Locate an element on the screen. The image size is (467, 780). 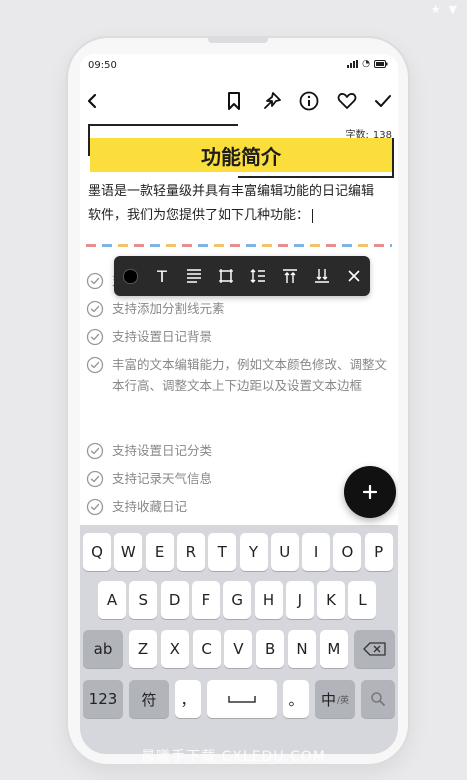
wifi-icon: ▼ is located at coordinates (452, 9).